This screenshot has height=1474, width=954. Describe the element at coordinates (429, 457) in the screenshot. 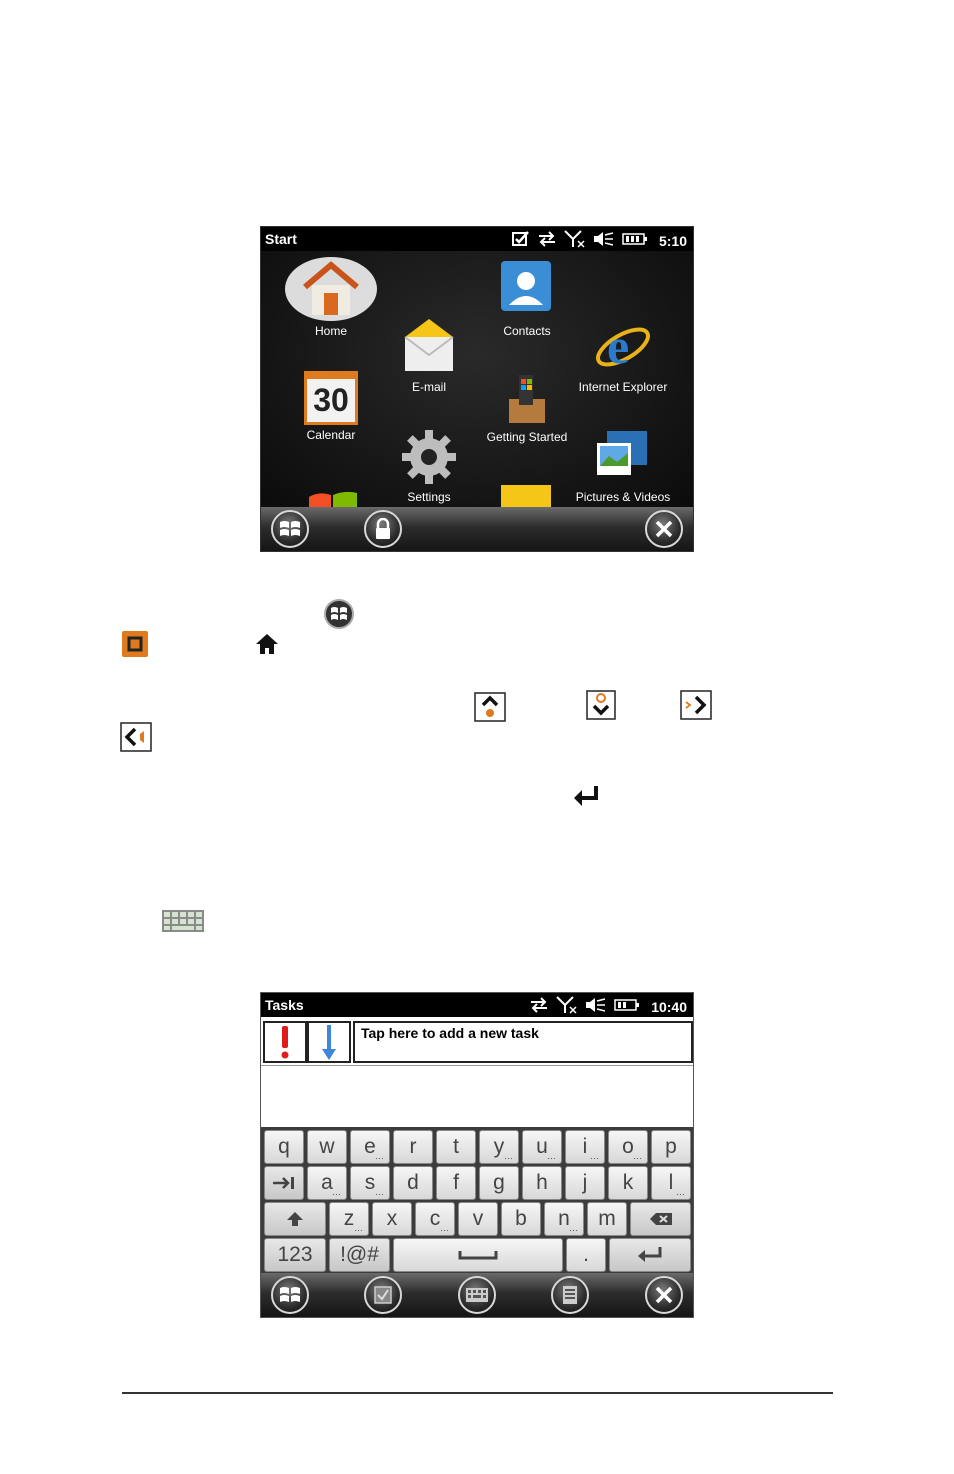

I see `gear-icon` at that location.